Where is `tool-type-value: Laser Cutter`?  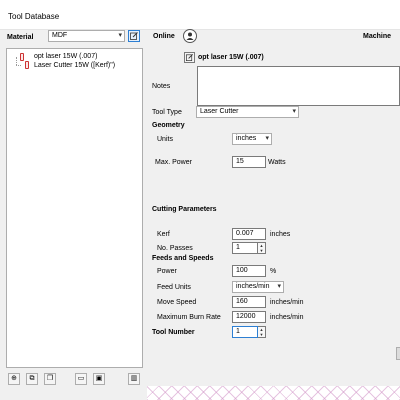 tool-type-value: Laser Cutter is located at coordinates (219, 111).